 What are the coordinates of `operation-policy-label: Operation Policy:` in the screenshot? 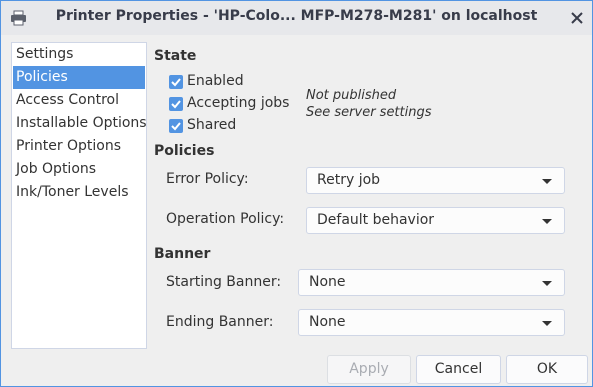 It's located at (225, 219).